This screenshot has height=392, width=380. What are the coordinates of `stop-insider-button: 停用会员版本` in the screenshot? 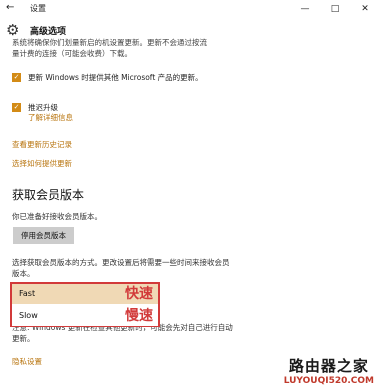 It's located at (43, 235).